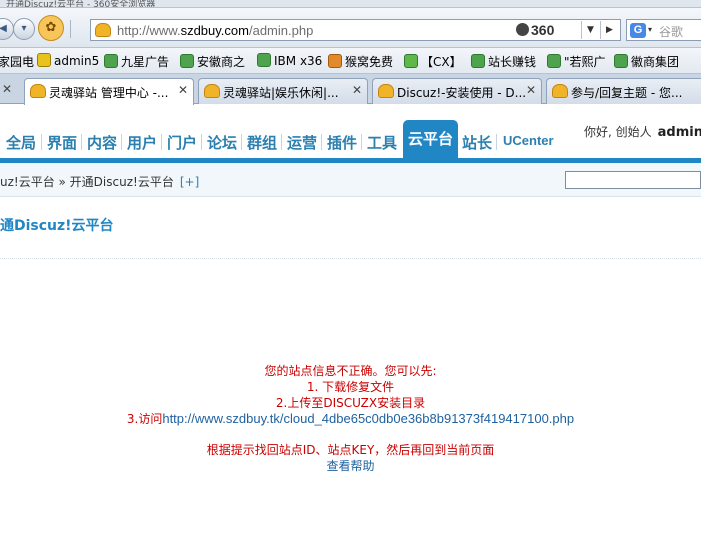 The height and width of the screenshot is (547, 701). What do you see at coordinates (68, 60) in the screenshot?
I see `bookmark-item: admin5` at bounding box center [68, 60].